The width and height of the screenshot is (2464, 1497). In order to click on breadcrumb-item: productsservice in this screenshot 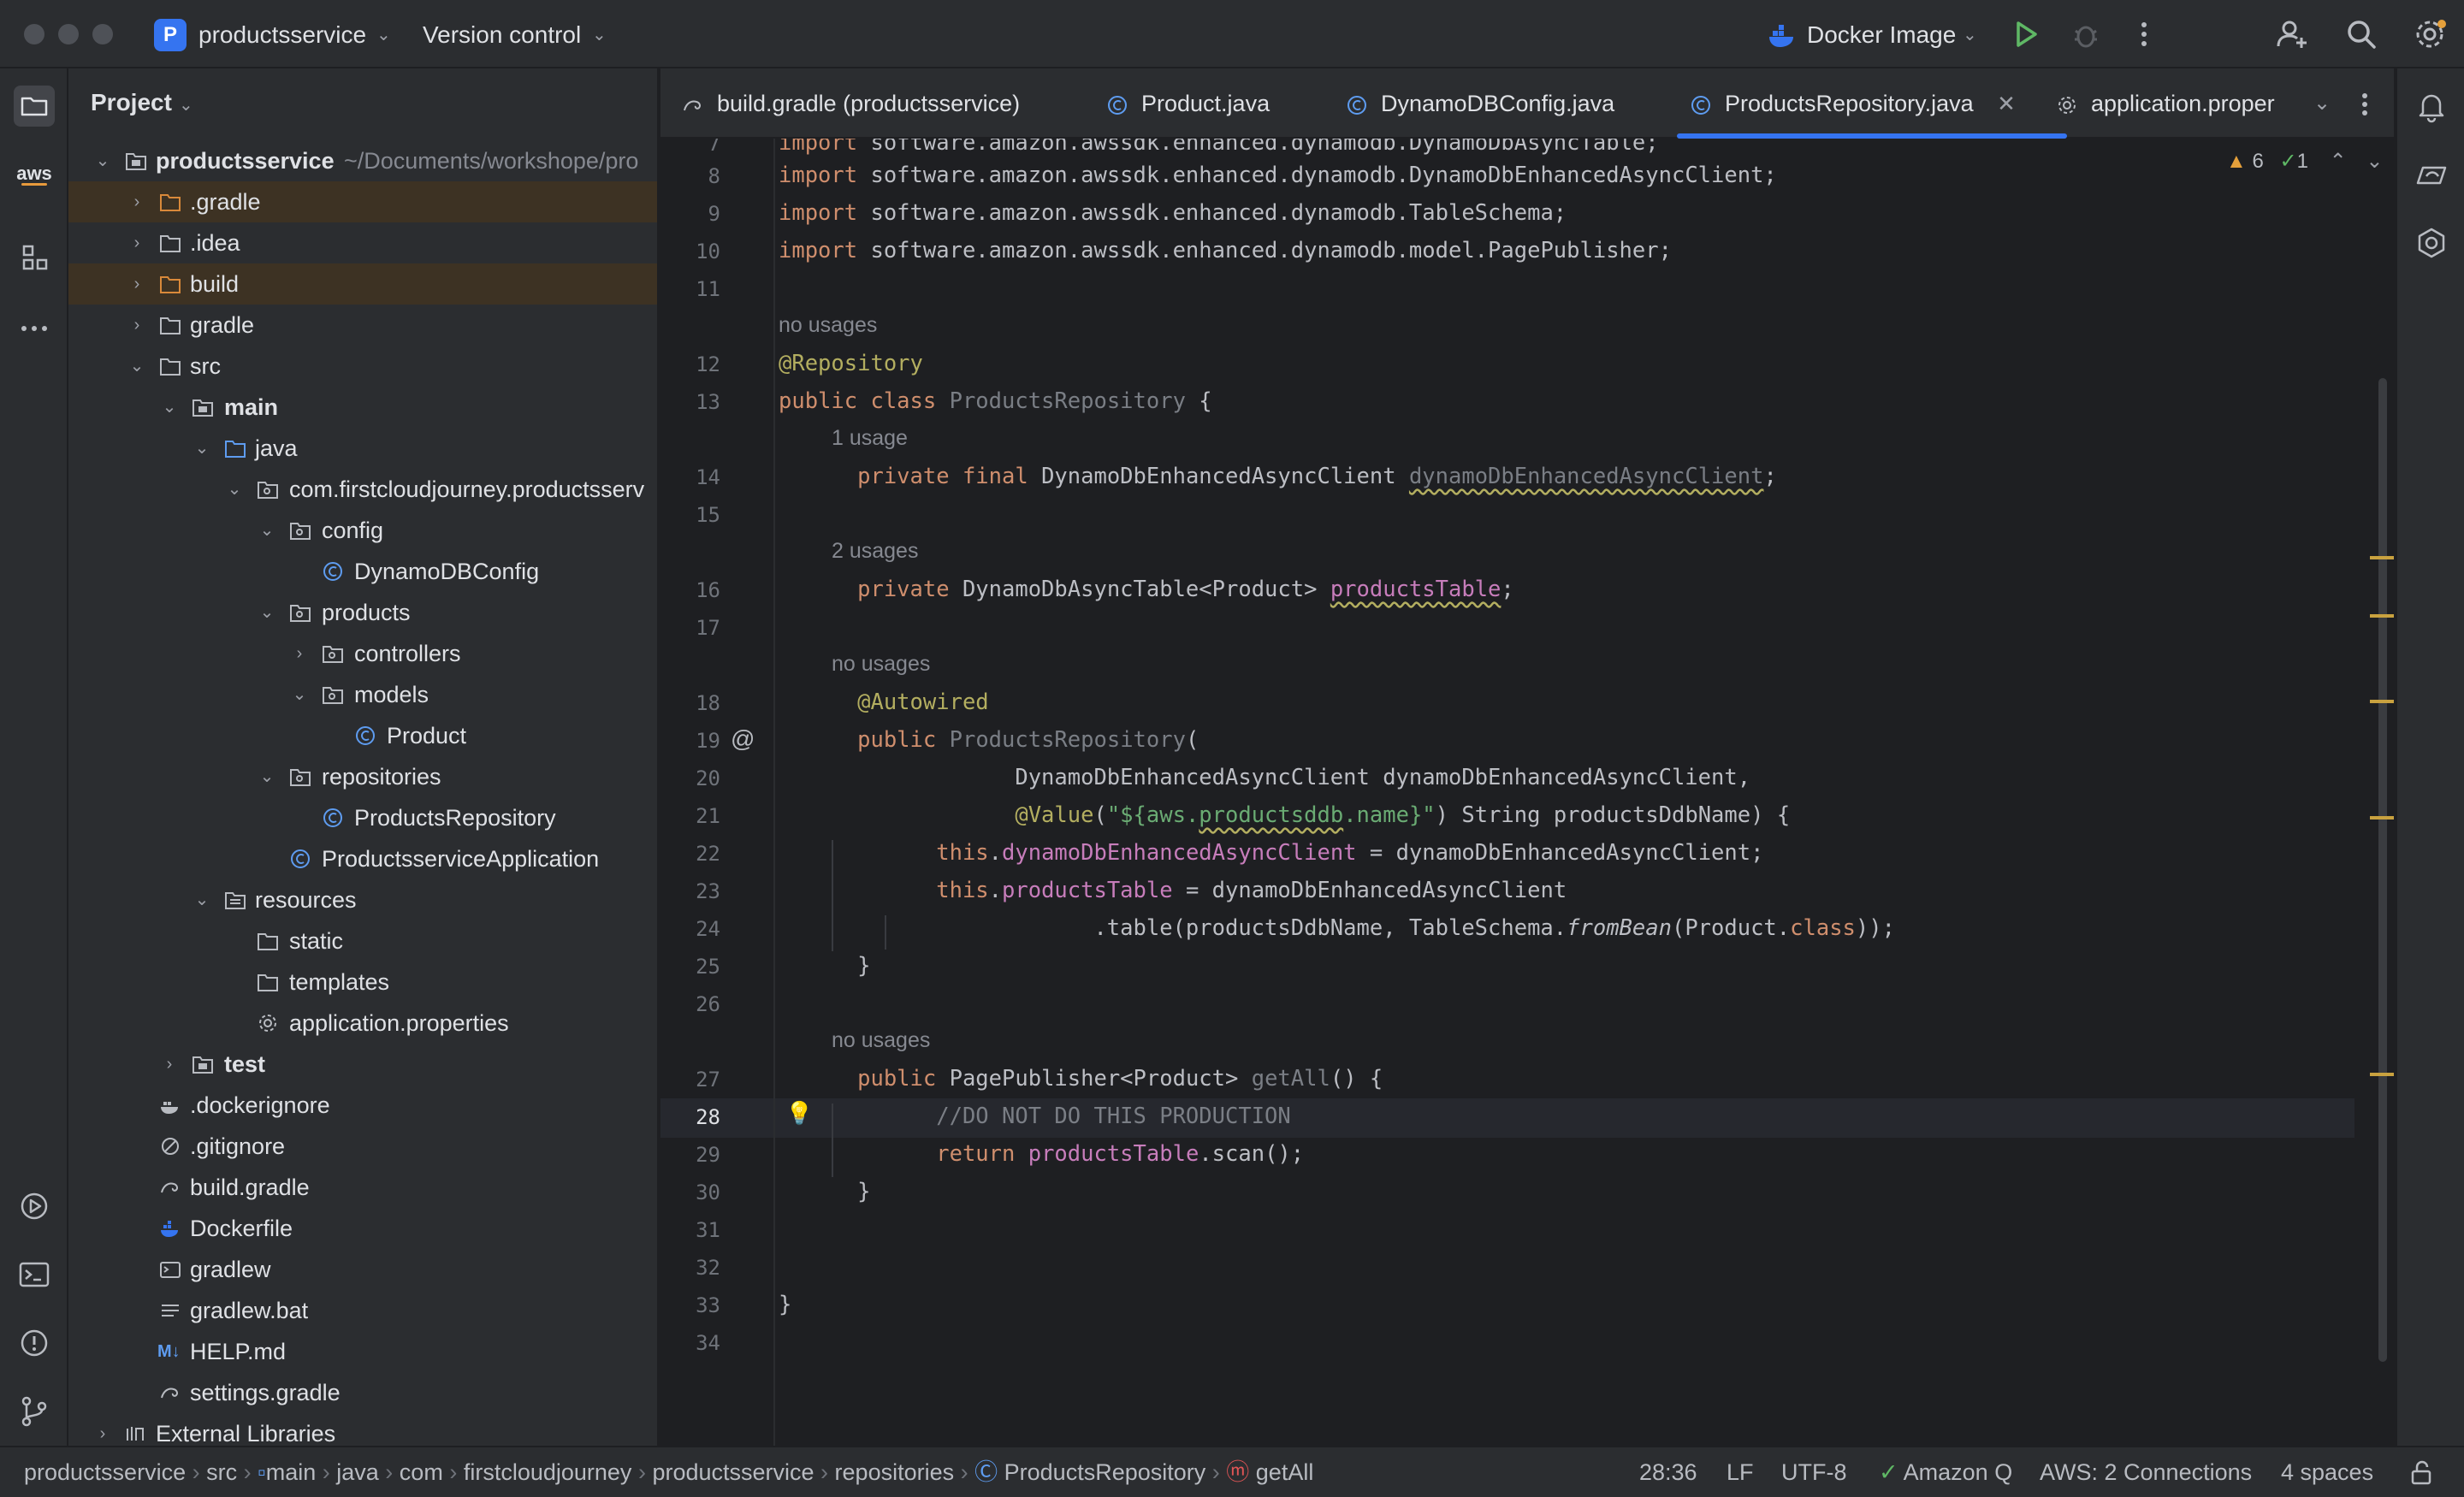, I will do `click(105, 1472)`.